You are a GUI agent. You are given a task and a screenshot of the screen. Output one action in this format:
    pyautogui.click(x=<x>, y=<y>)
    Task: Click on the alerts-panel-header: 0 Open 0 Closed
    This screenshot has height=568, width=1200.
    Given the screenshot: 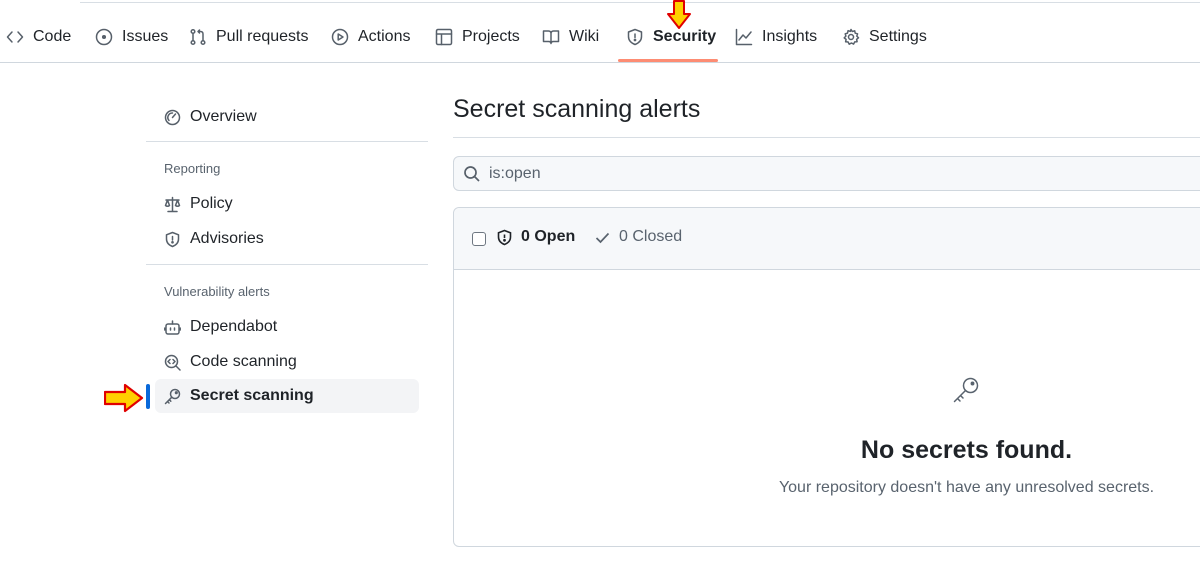 What is the action you would take?
    pyautogui.click(x=827, y=239)
    